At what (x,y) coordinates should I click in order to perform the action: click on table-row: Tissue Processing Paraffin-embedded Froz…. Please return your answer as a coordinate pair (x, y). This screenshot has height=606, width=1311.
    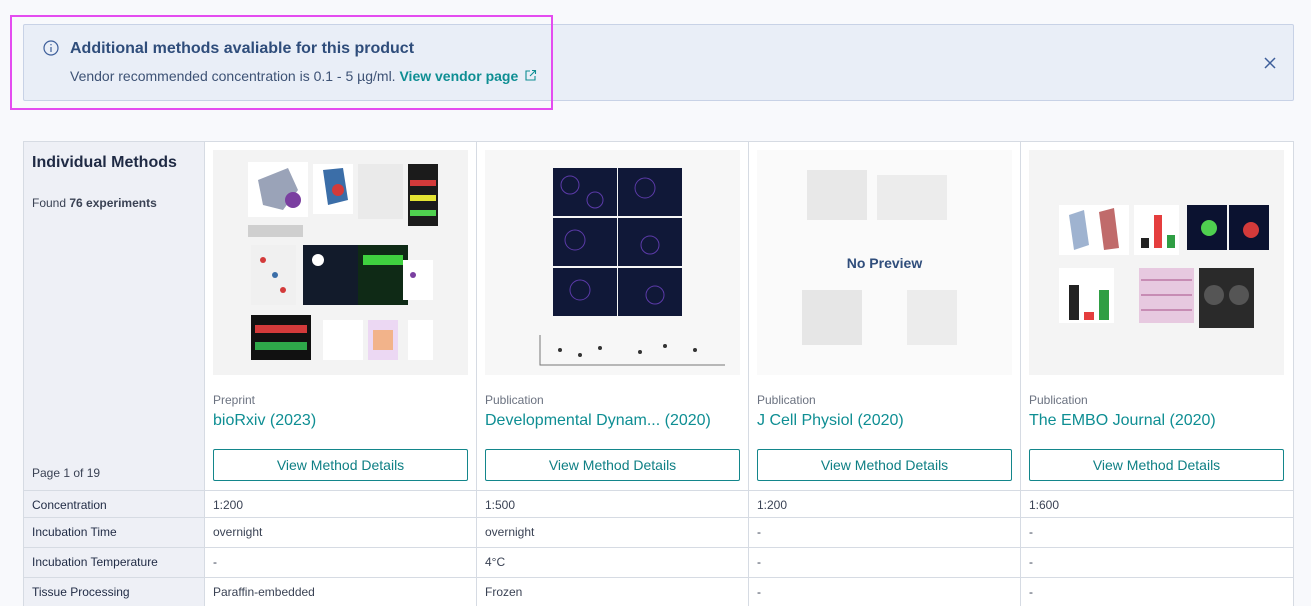
    Looking at the image, I should click on (658, 591).